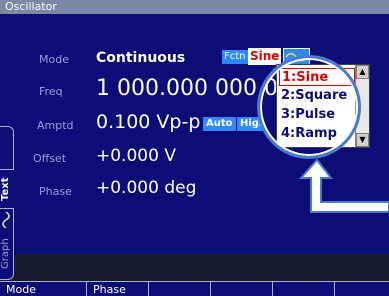  I want to click on scroll-up-icon: ▲, so click(362, 72).